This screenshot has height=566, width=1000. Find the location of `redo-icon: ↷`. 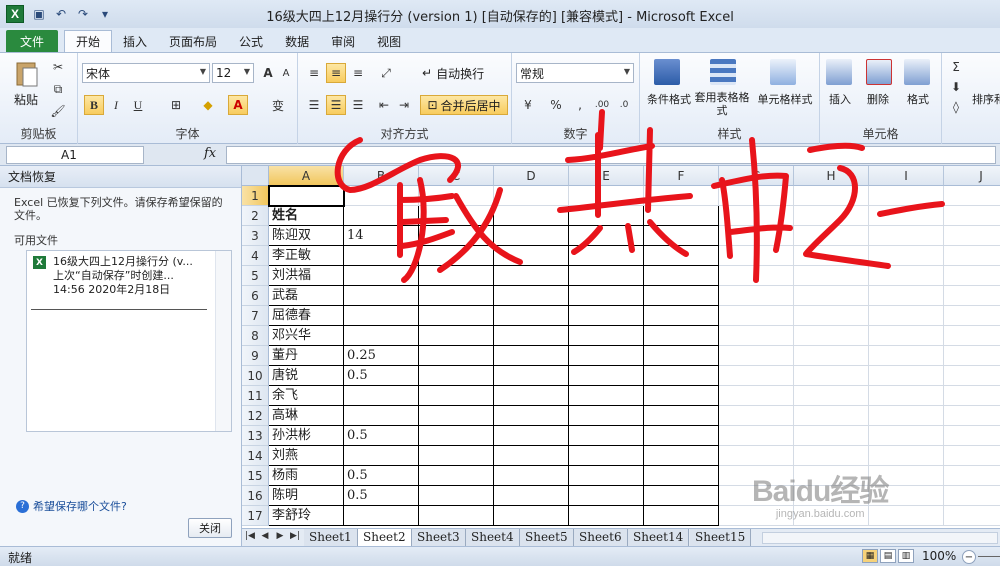

redo-icon: ↷ is located at coordinates (83, 14).